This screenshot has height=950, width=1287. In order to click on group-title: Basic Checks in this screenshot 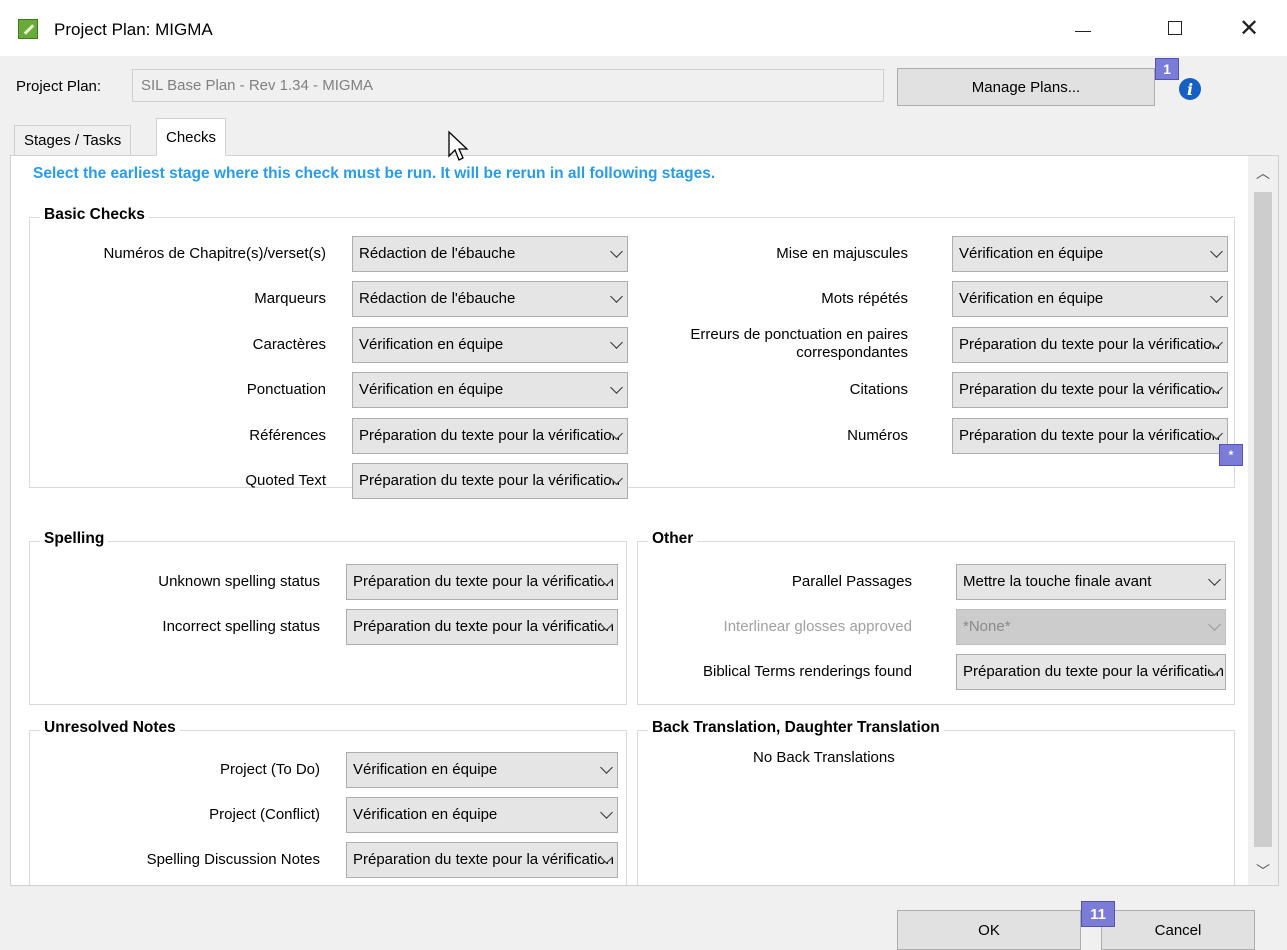, I will do `click(94, 215)`.